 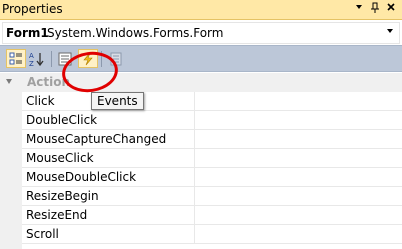 I want to click on event-row: MouseCaptureChanged, so click(x=212, y=139).